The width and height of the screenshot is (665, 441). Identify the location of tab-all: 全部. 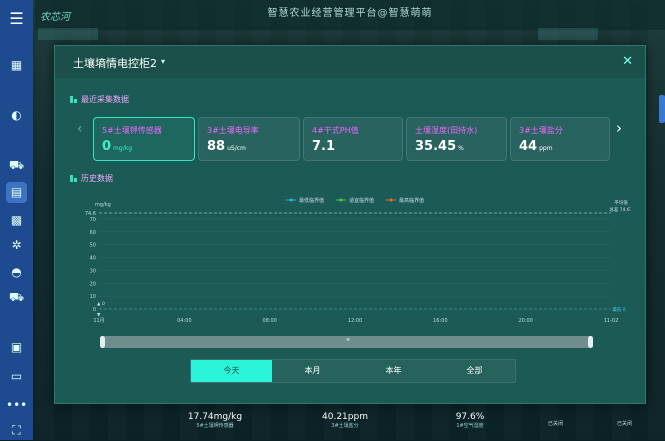
(474, 371).